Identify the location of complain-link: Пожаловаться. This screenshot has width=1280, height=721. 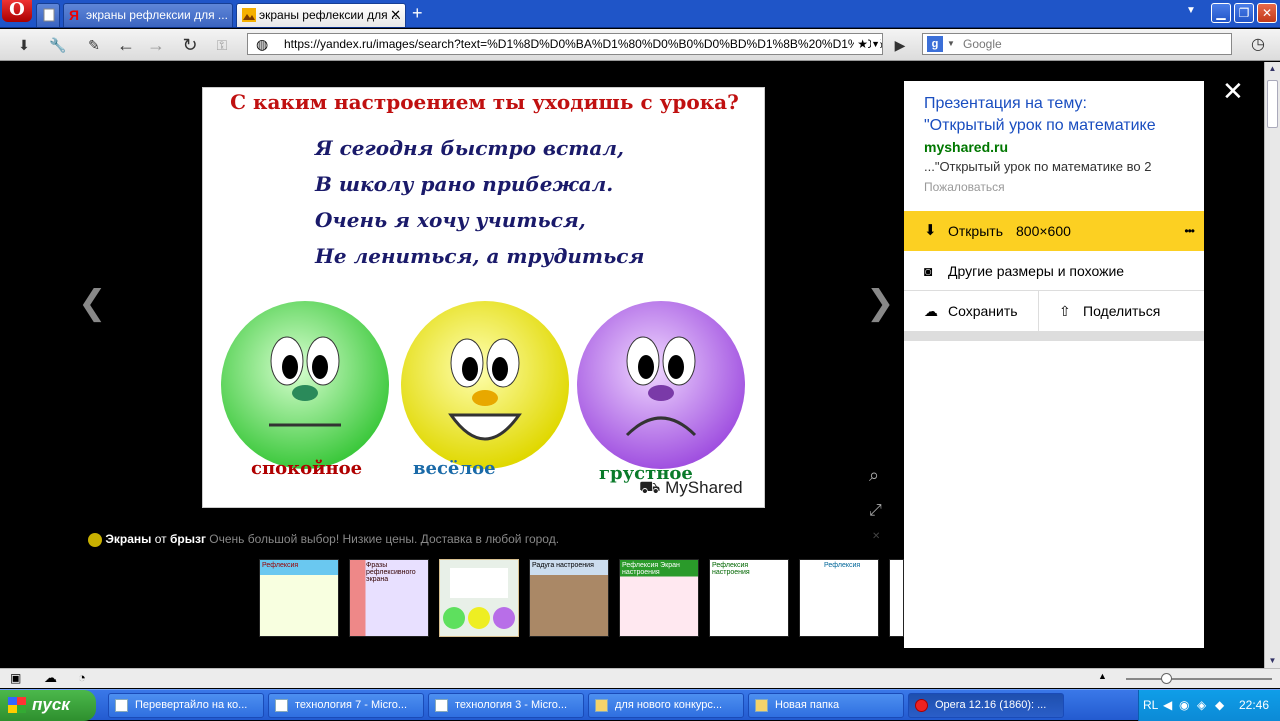
(964, 187).